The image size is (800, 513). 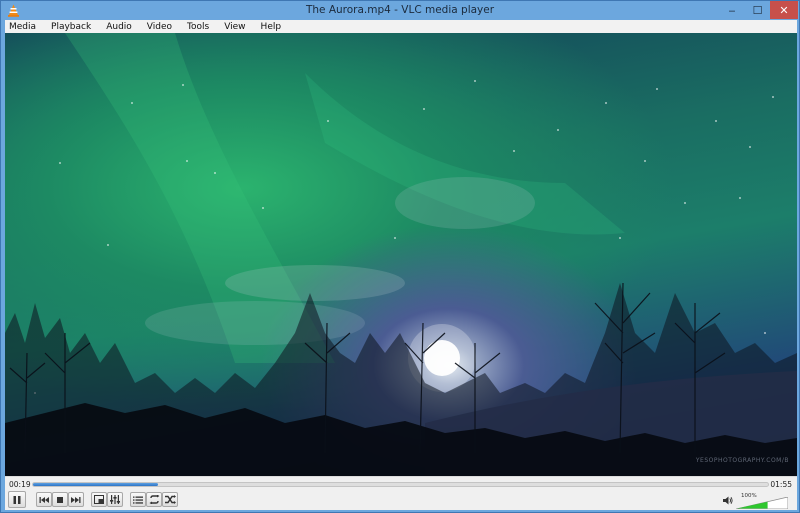 I want to click on next-button, so click(x=76, y=499).